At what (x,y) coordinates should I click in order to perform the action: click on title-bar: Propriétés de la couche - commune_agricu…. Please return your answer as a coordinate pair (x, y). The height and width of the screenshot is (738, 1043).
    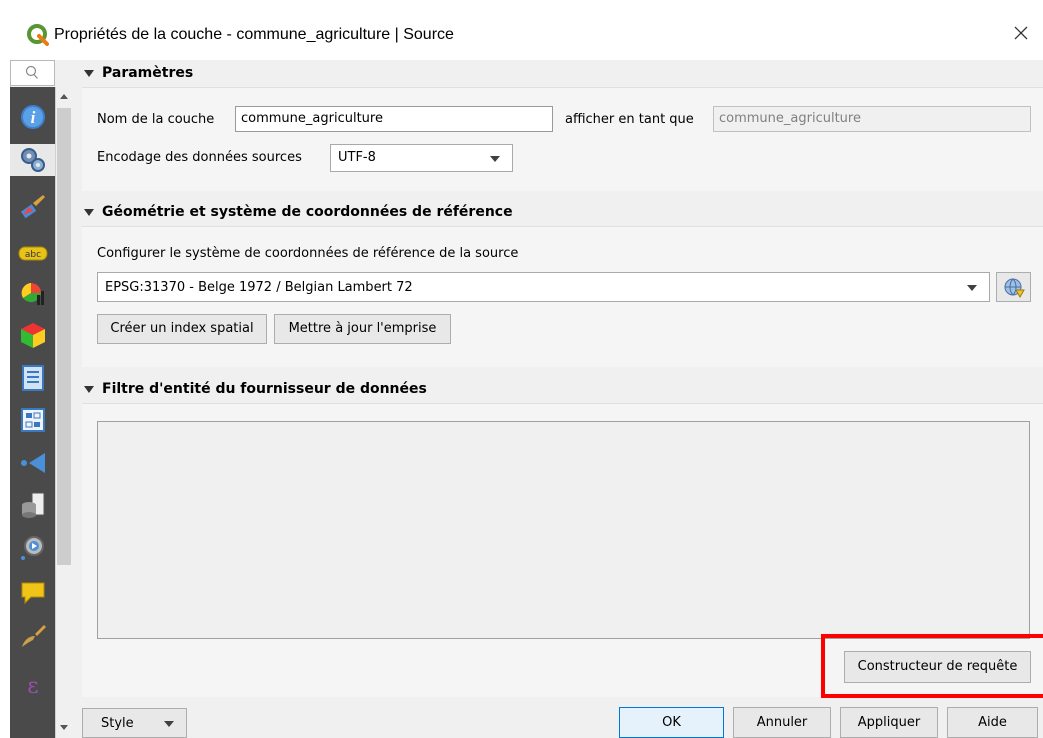
    Looking at the image, I should click on (521, 30).